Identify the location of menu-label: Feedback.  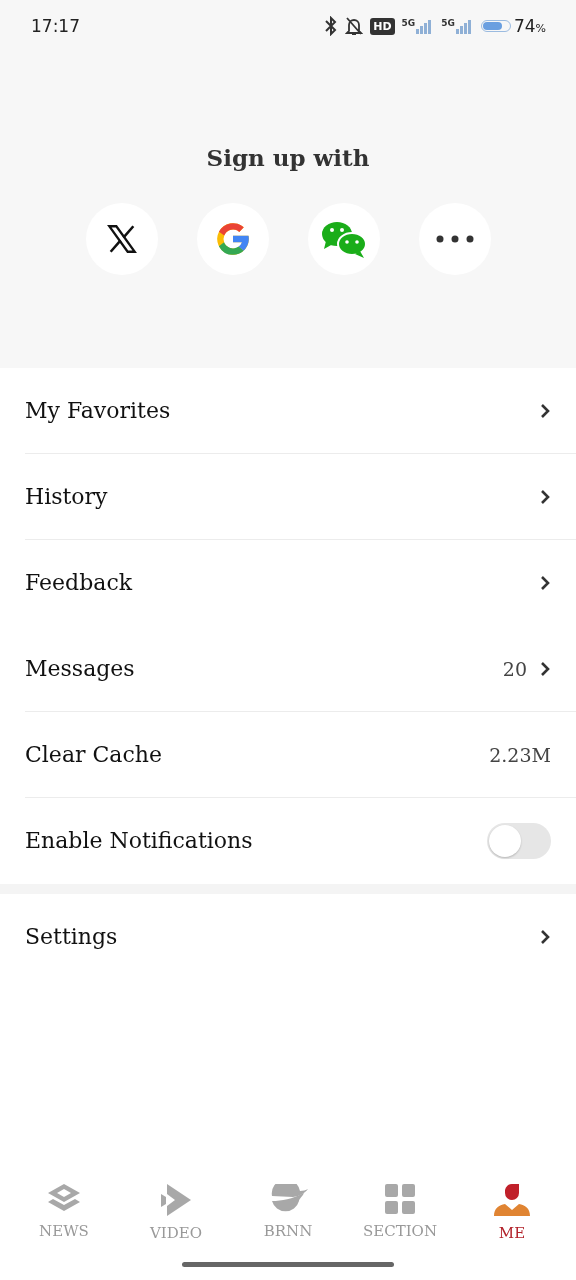
(79, 582).